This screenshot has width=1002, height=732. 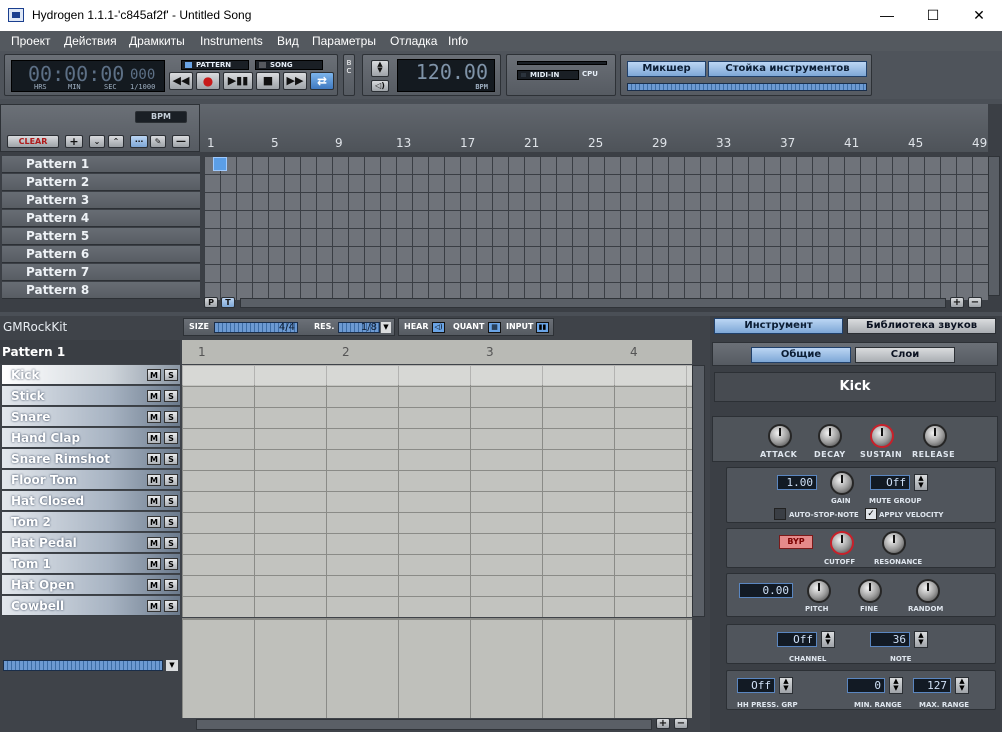 I want to click on attack-knob, so click(x=780, y=436).